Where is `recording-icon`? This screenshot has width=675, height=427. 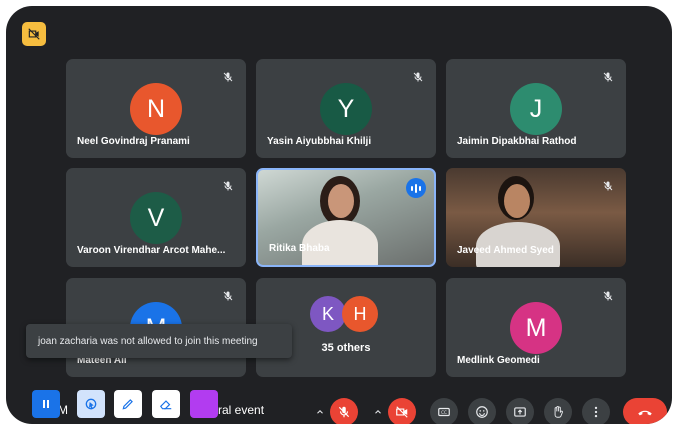 recording-icon is located at coordinates (34, 34).